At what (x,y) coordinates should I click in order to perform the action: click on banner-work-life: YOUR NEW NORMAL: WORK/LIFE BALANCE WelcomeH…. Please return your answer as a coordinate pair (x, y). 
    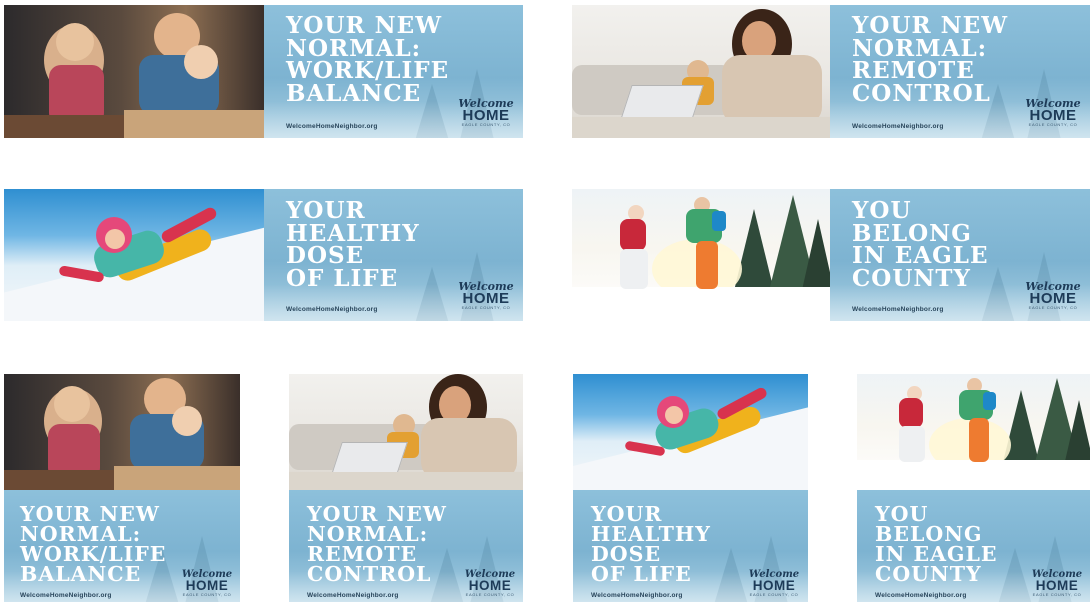
    Looking at the image, I should click on (263, 71).